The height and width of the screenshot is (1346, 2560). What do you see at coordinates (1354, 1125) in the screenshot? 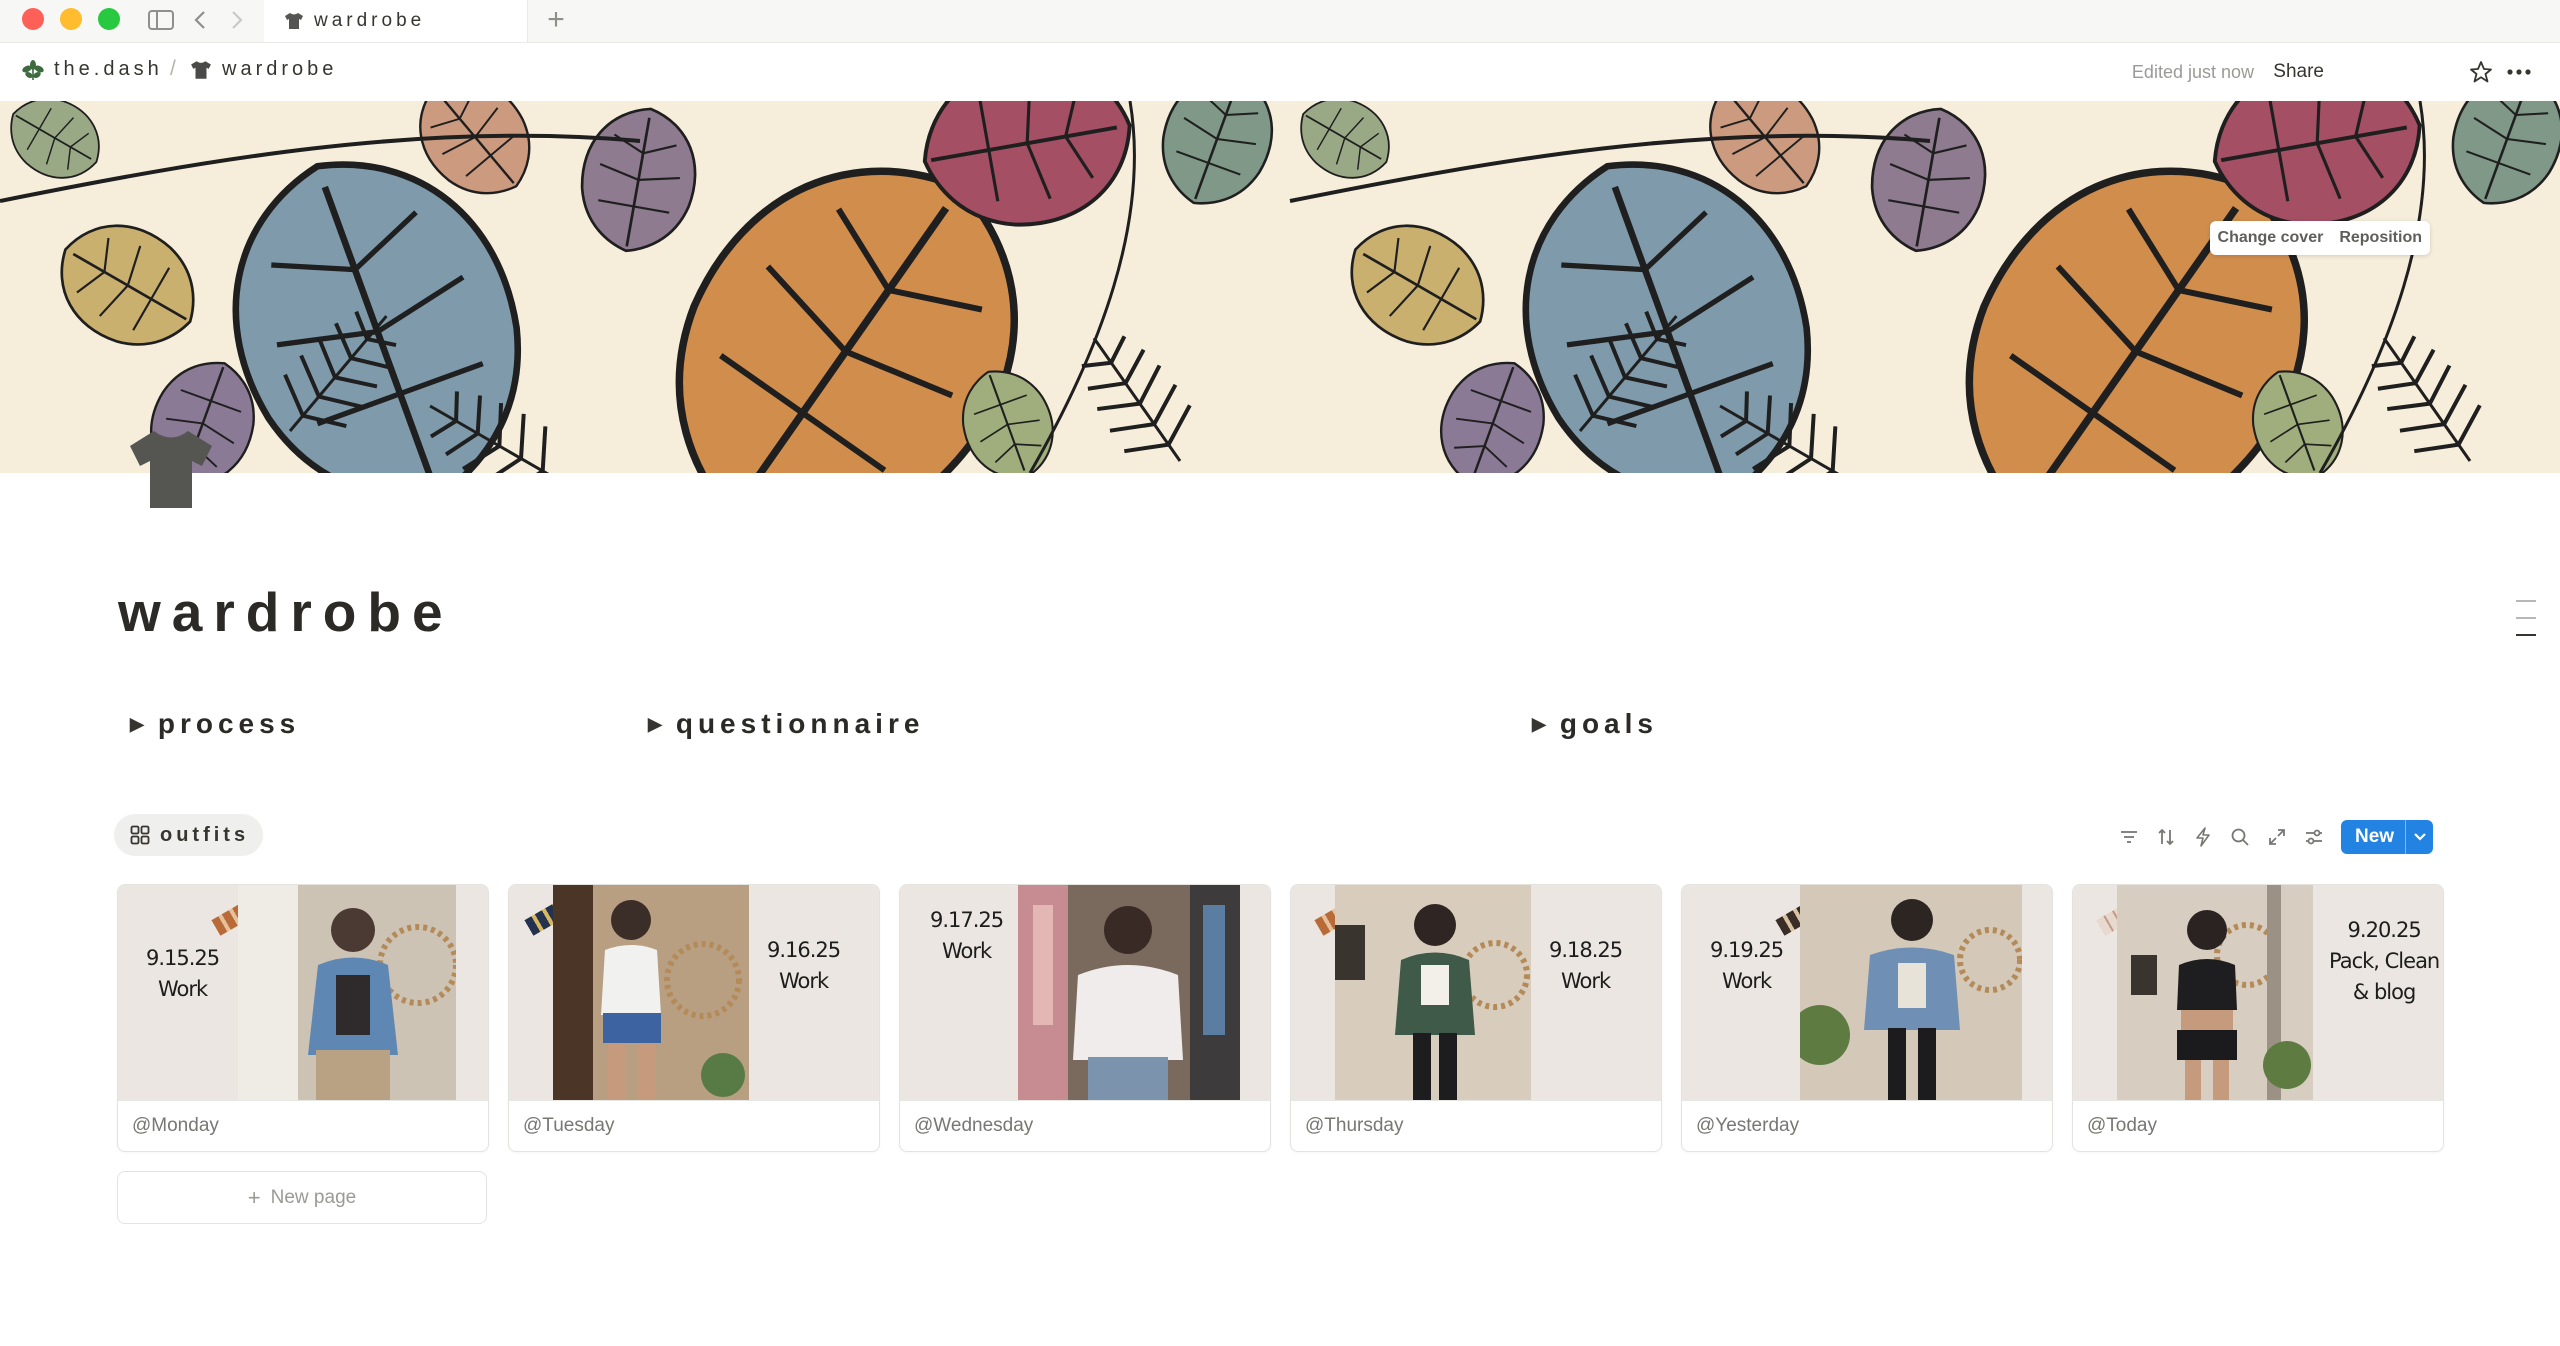
I see `card-title: @Thursday` at bounding box center [1354, 1125].